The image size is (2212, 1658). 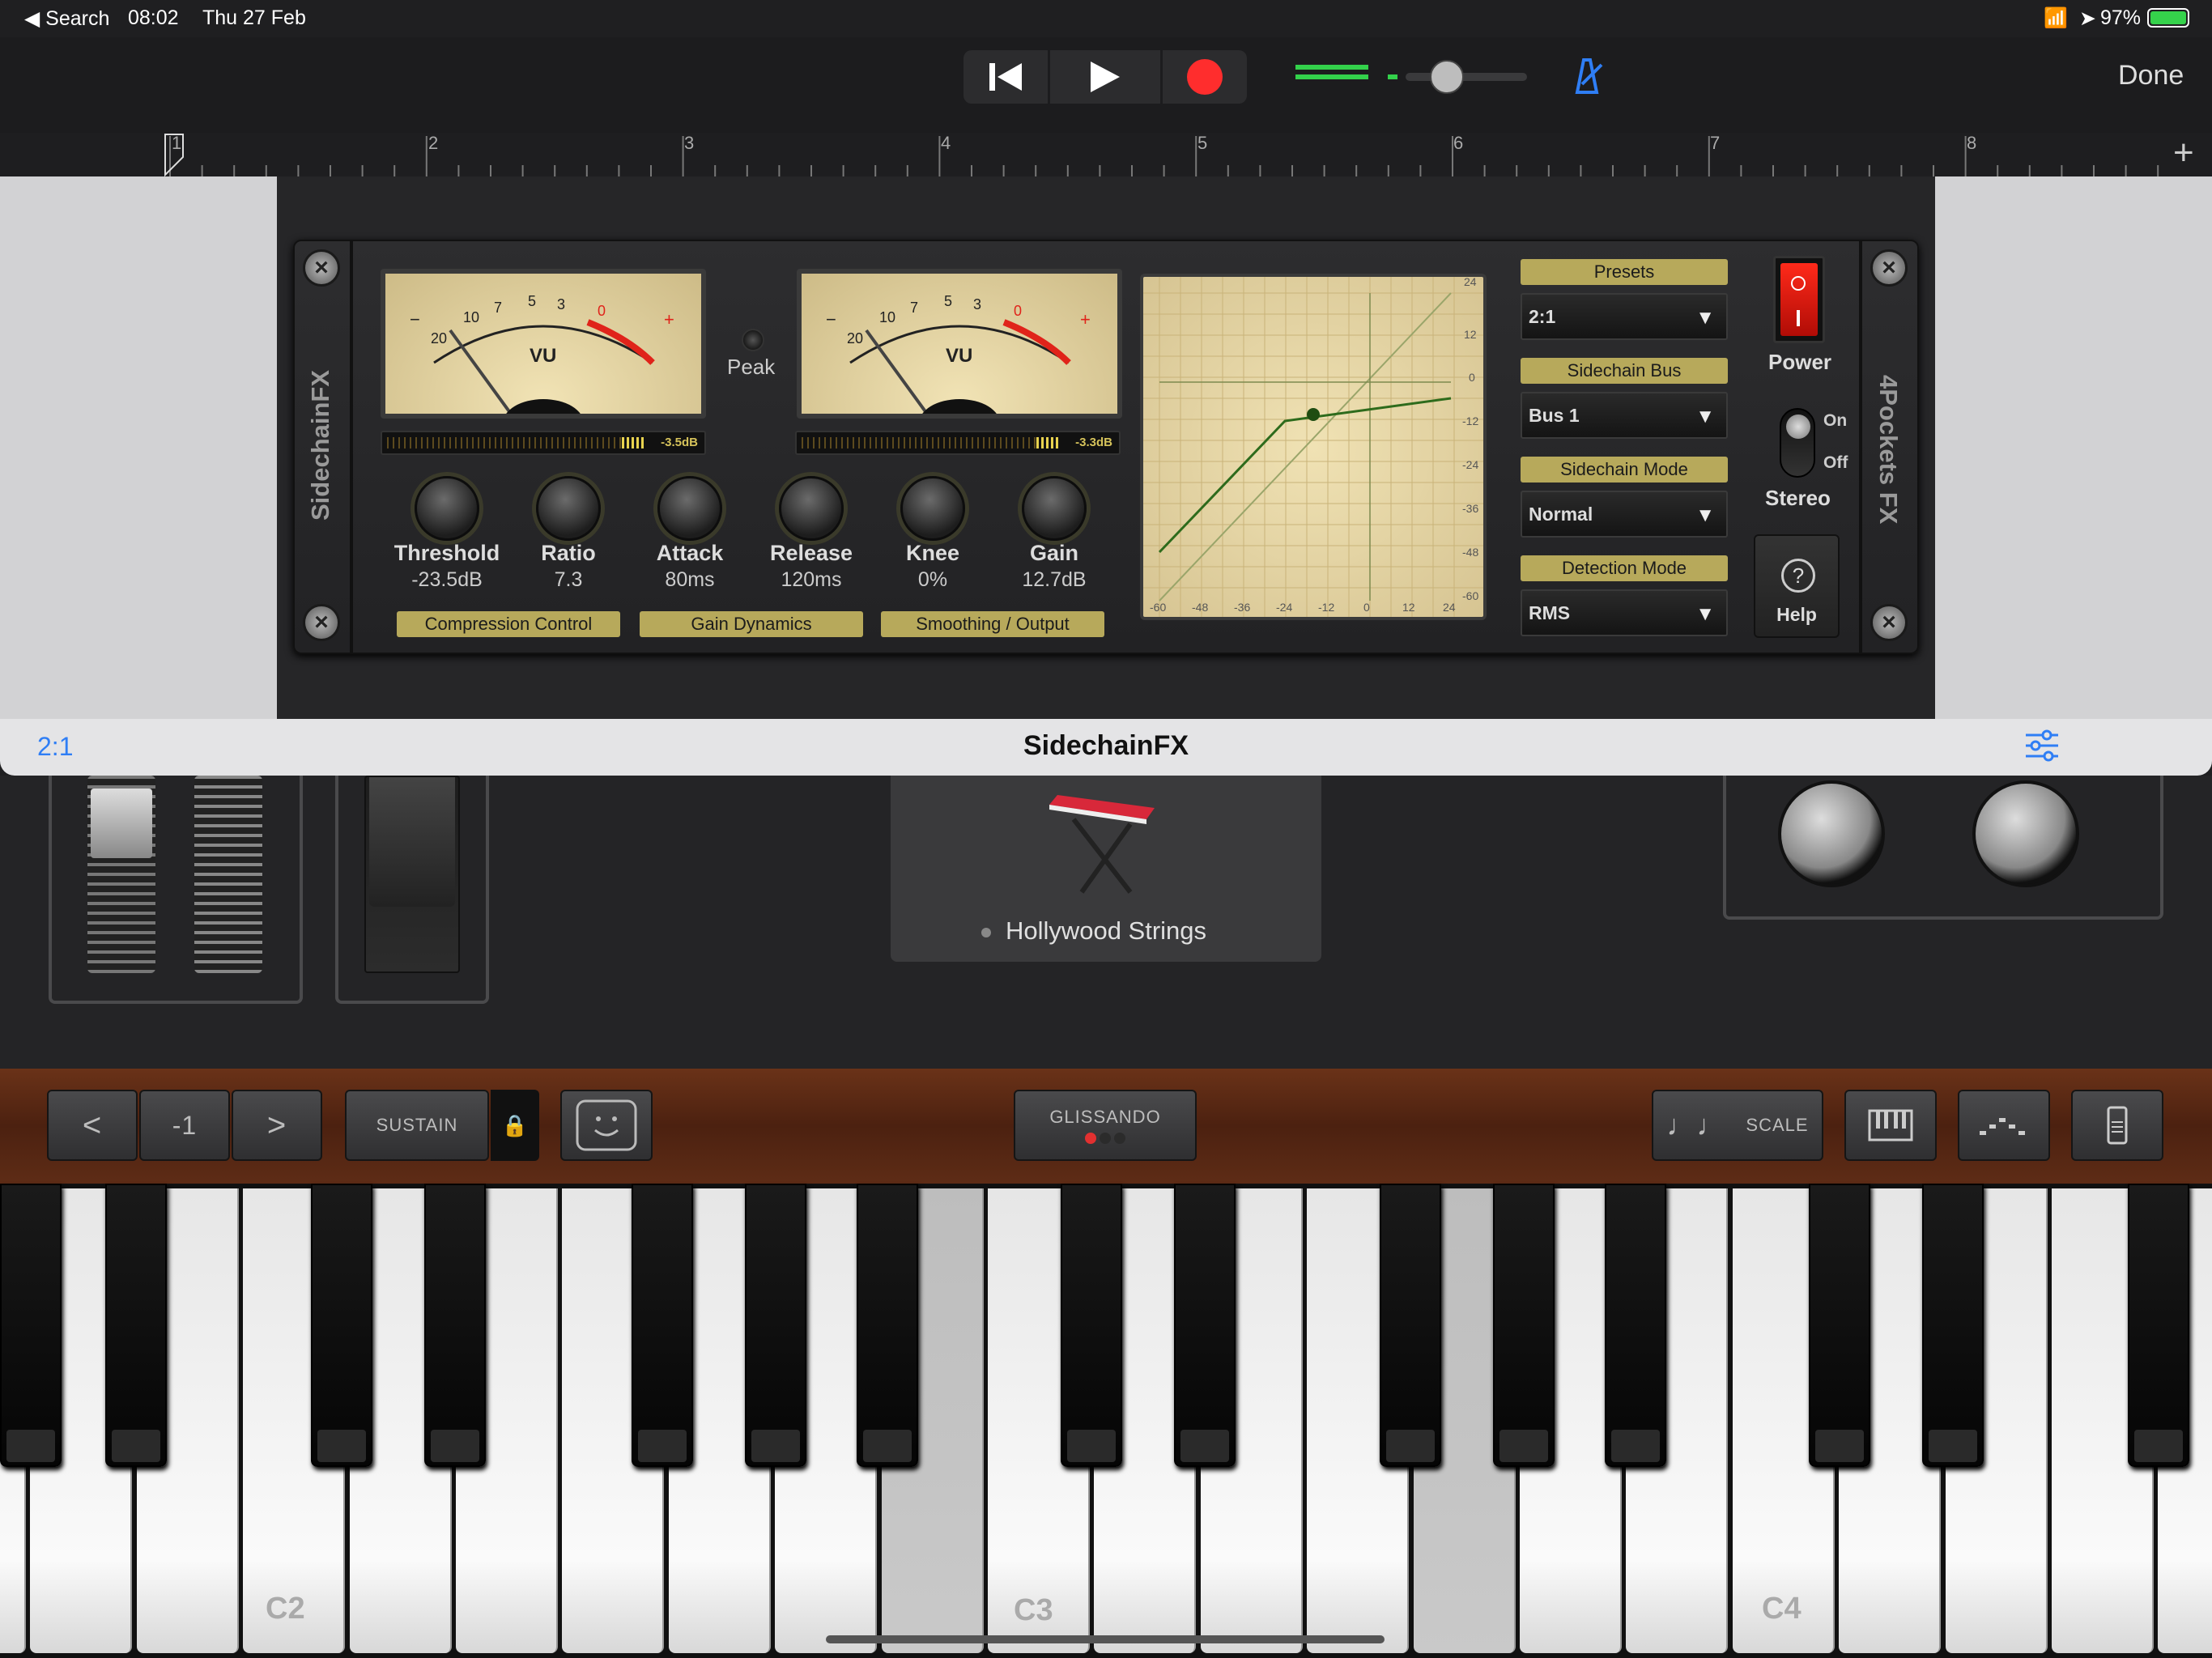 I want to click on release-knob, so click(x=812, y=508).